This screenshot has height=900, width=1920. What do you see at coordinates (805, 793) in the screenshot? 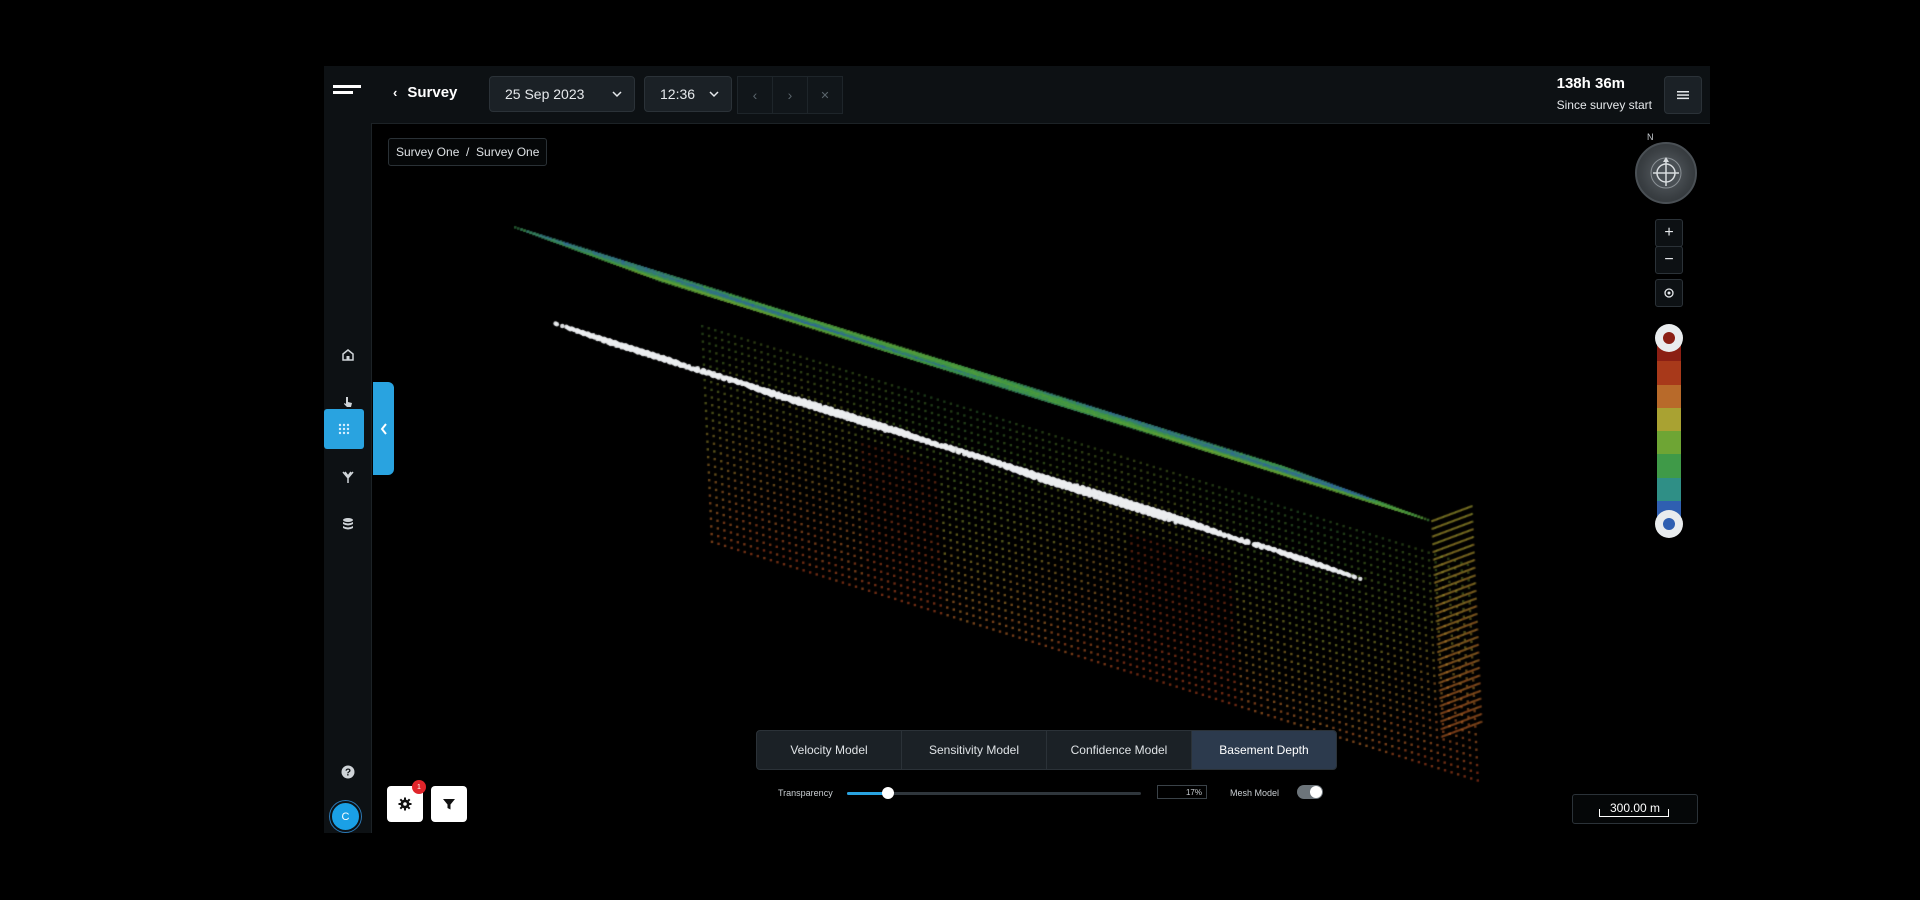
I see `transparency-label: Transparency` at bounding box center [805, 793].